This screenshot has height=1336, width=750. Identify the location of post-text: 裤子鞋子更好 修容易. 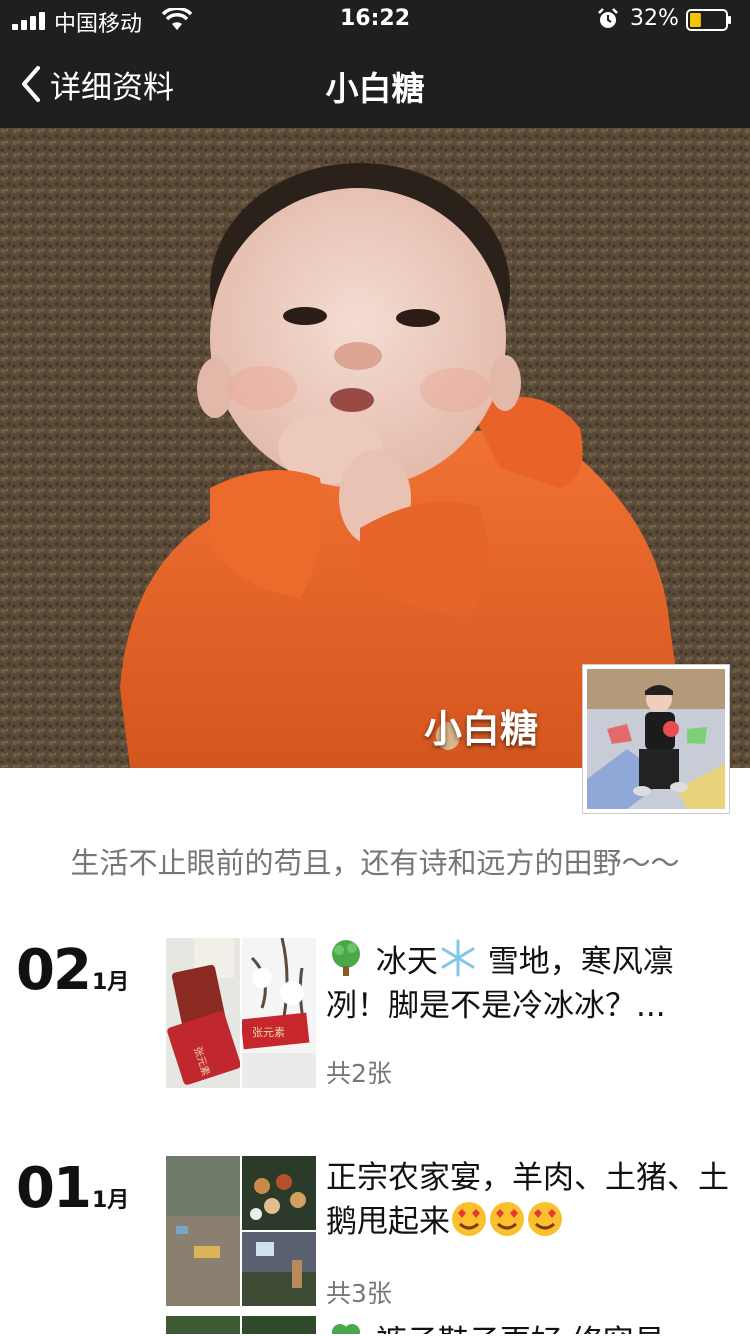
(528, 1326).